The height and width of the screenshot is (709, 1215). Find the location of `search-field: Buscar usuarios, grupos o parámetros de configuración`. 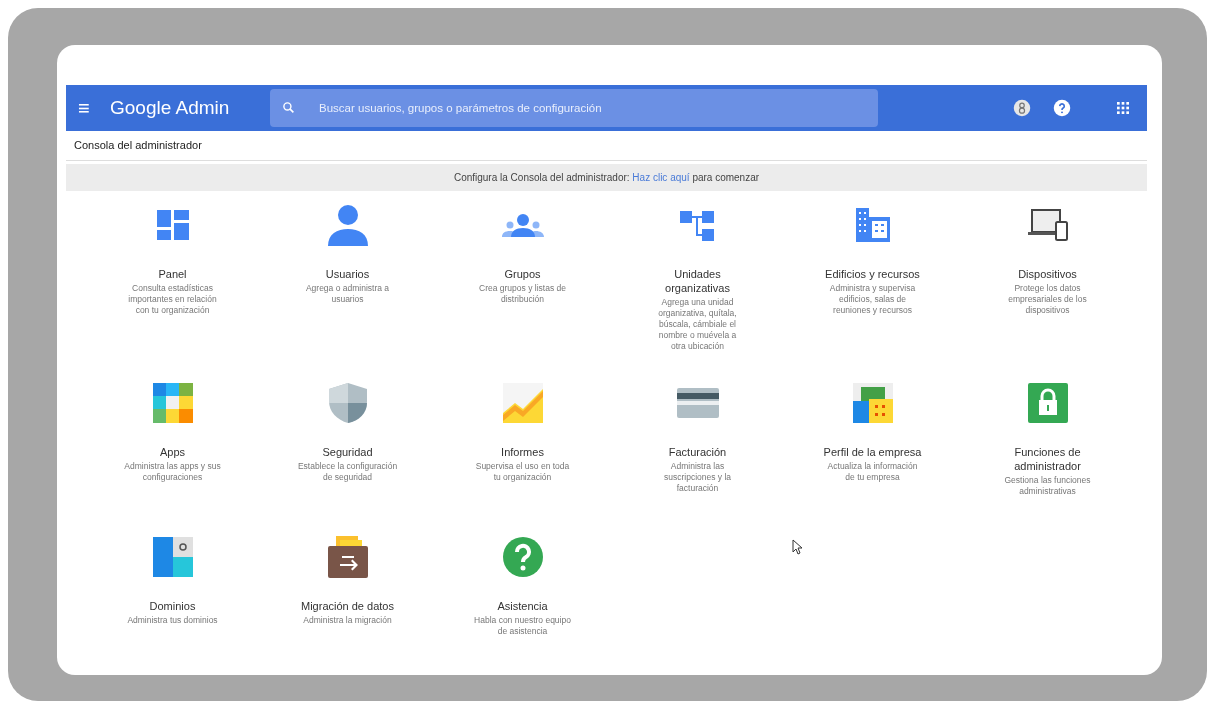

search-field: Buscar usuarios, grupos o parámetros de configuración is located at coordinates (574, 108).